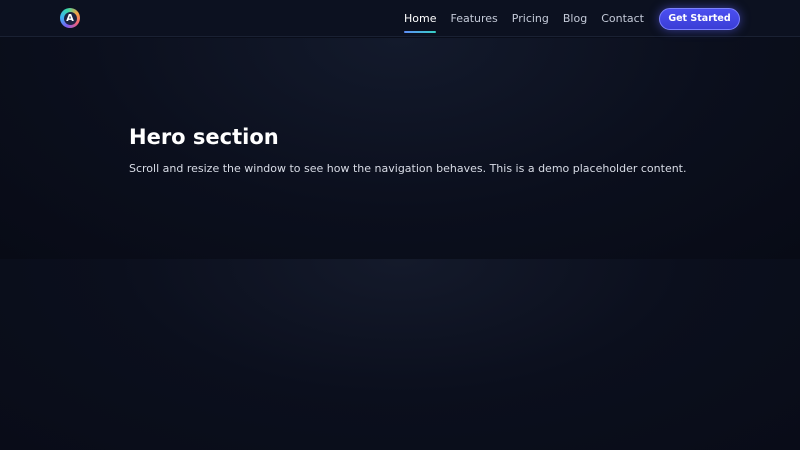  I want to click on get-started-label: Get Started, so click(699, 18).